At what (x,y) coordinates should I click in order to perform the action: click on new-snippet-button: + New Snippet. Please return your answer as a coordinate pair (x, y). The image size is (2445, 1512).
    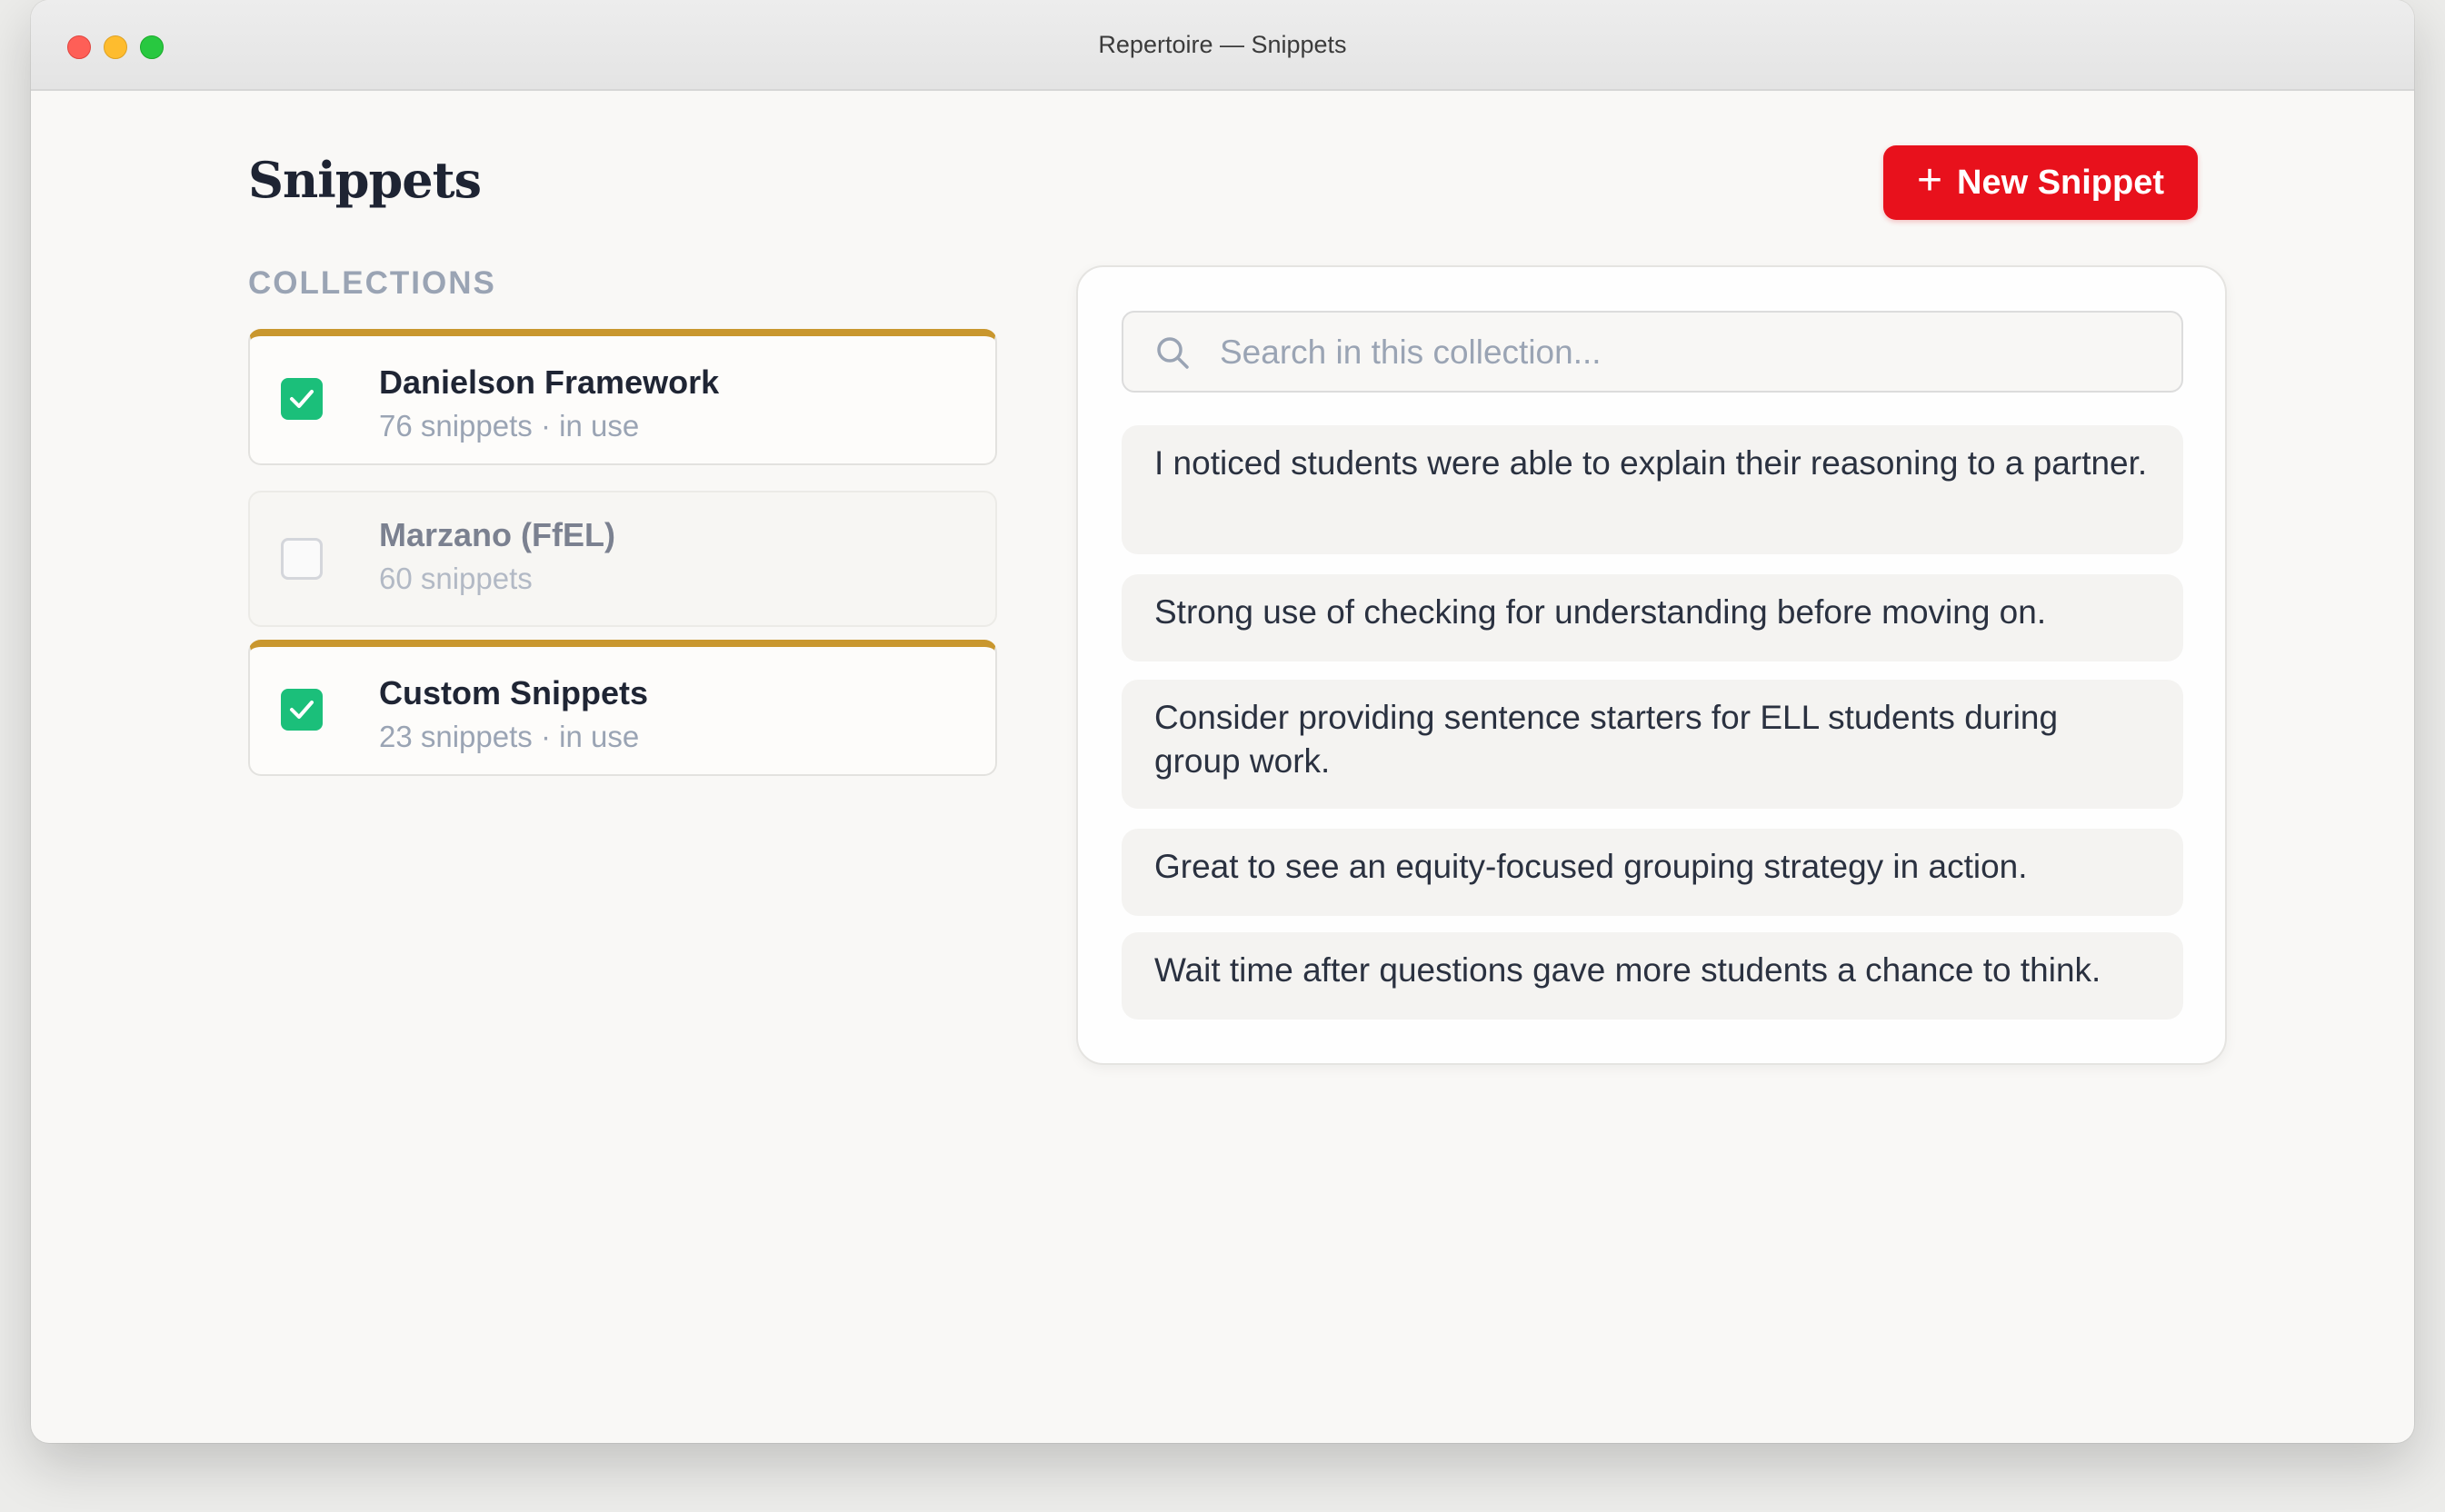
    Looking at the image, I should click on (2040, 182).